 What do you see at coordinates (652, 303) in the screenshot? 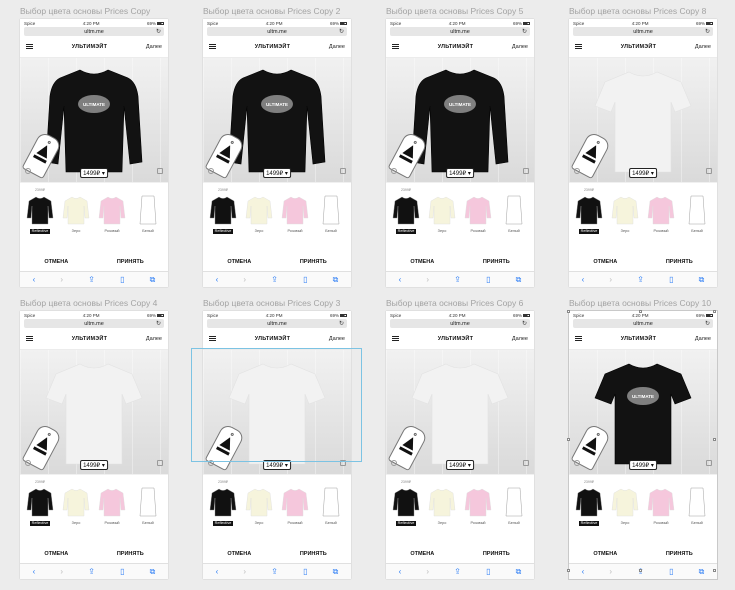
I see `artboard-title: Выбор цвета основы Prices Copy 10` at bounding box center [652, 303].